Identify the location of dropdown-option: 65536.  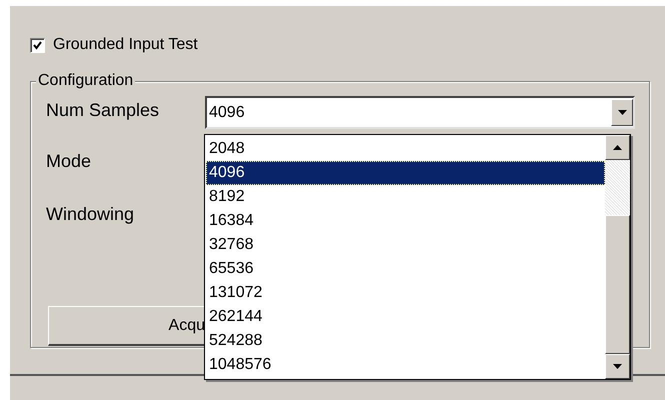
(405, 269).